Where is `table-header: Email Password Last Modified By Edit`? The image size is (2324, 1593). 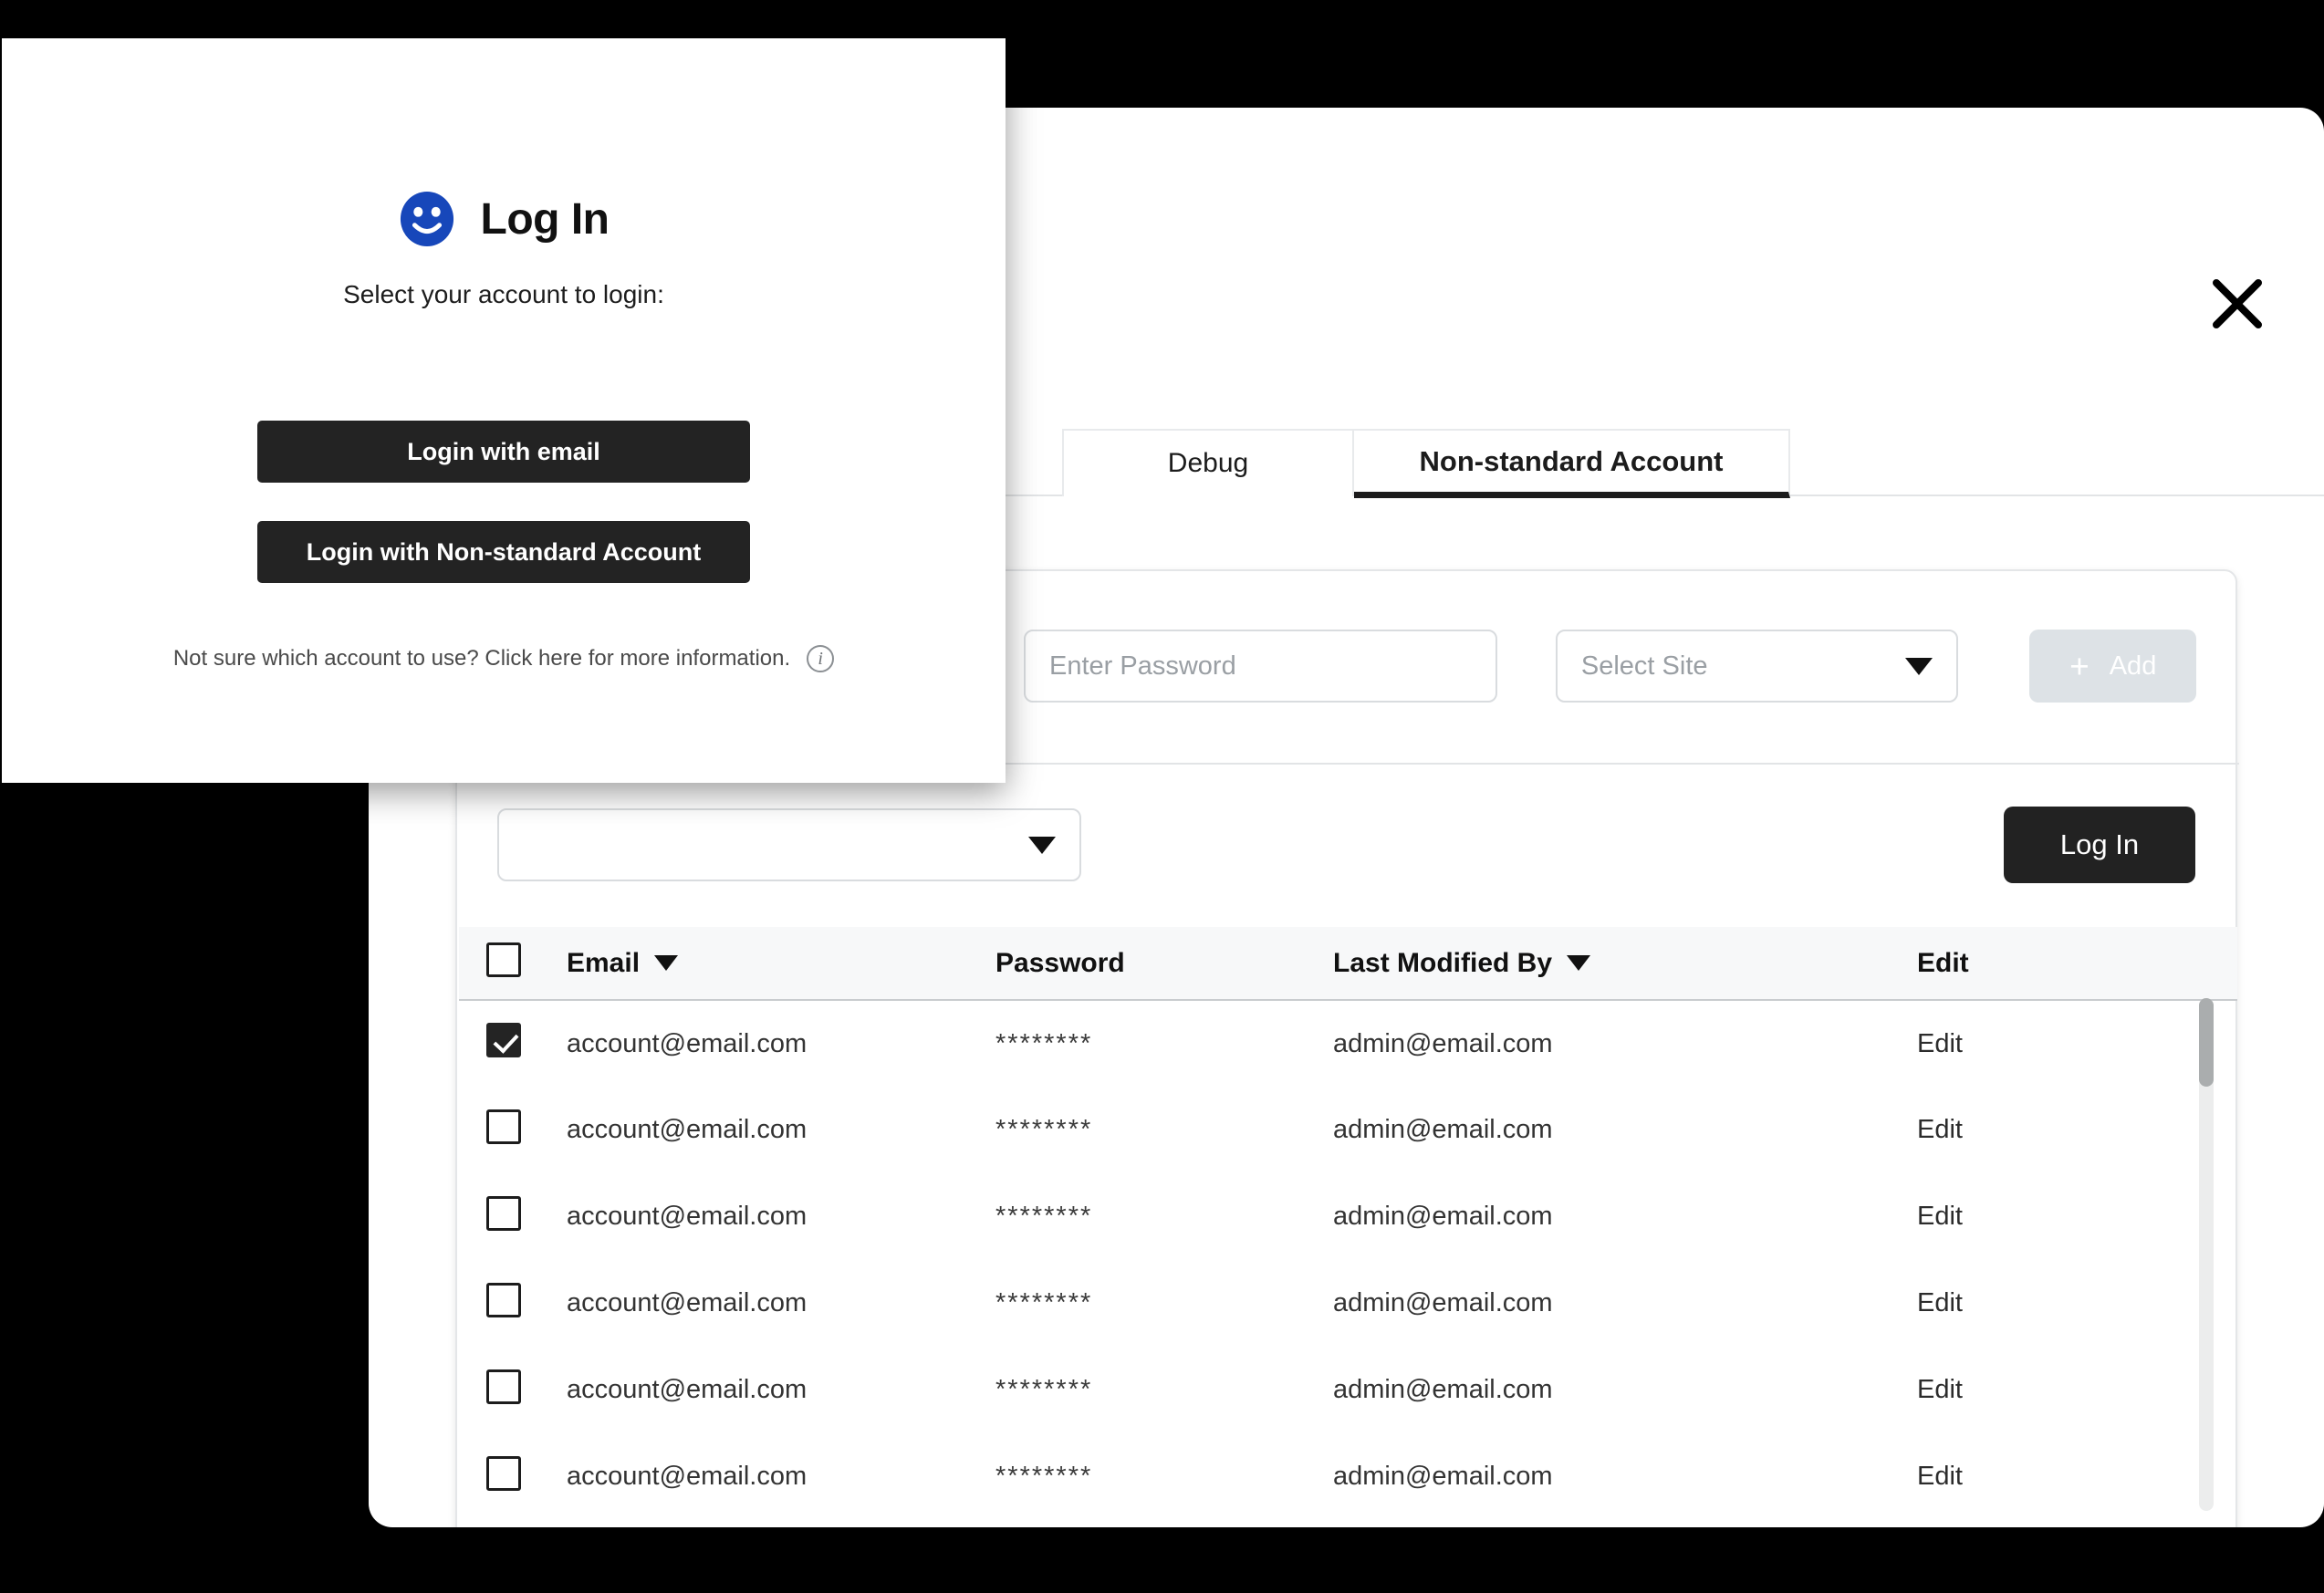
table-header: Email Password Last Modified By Edit is located at coordinates (1348, 964).